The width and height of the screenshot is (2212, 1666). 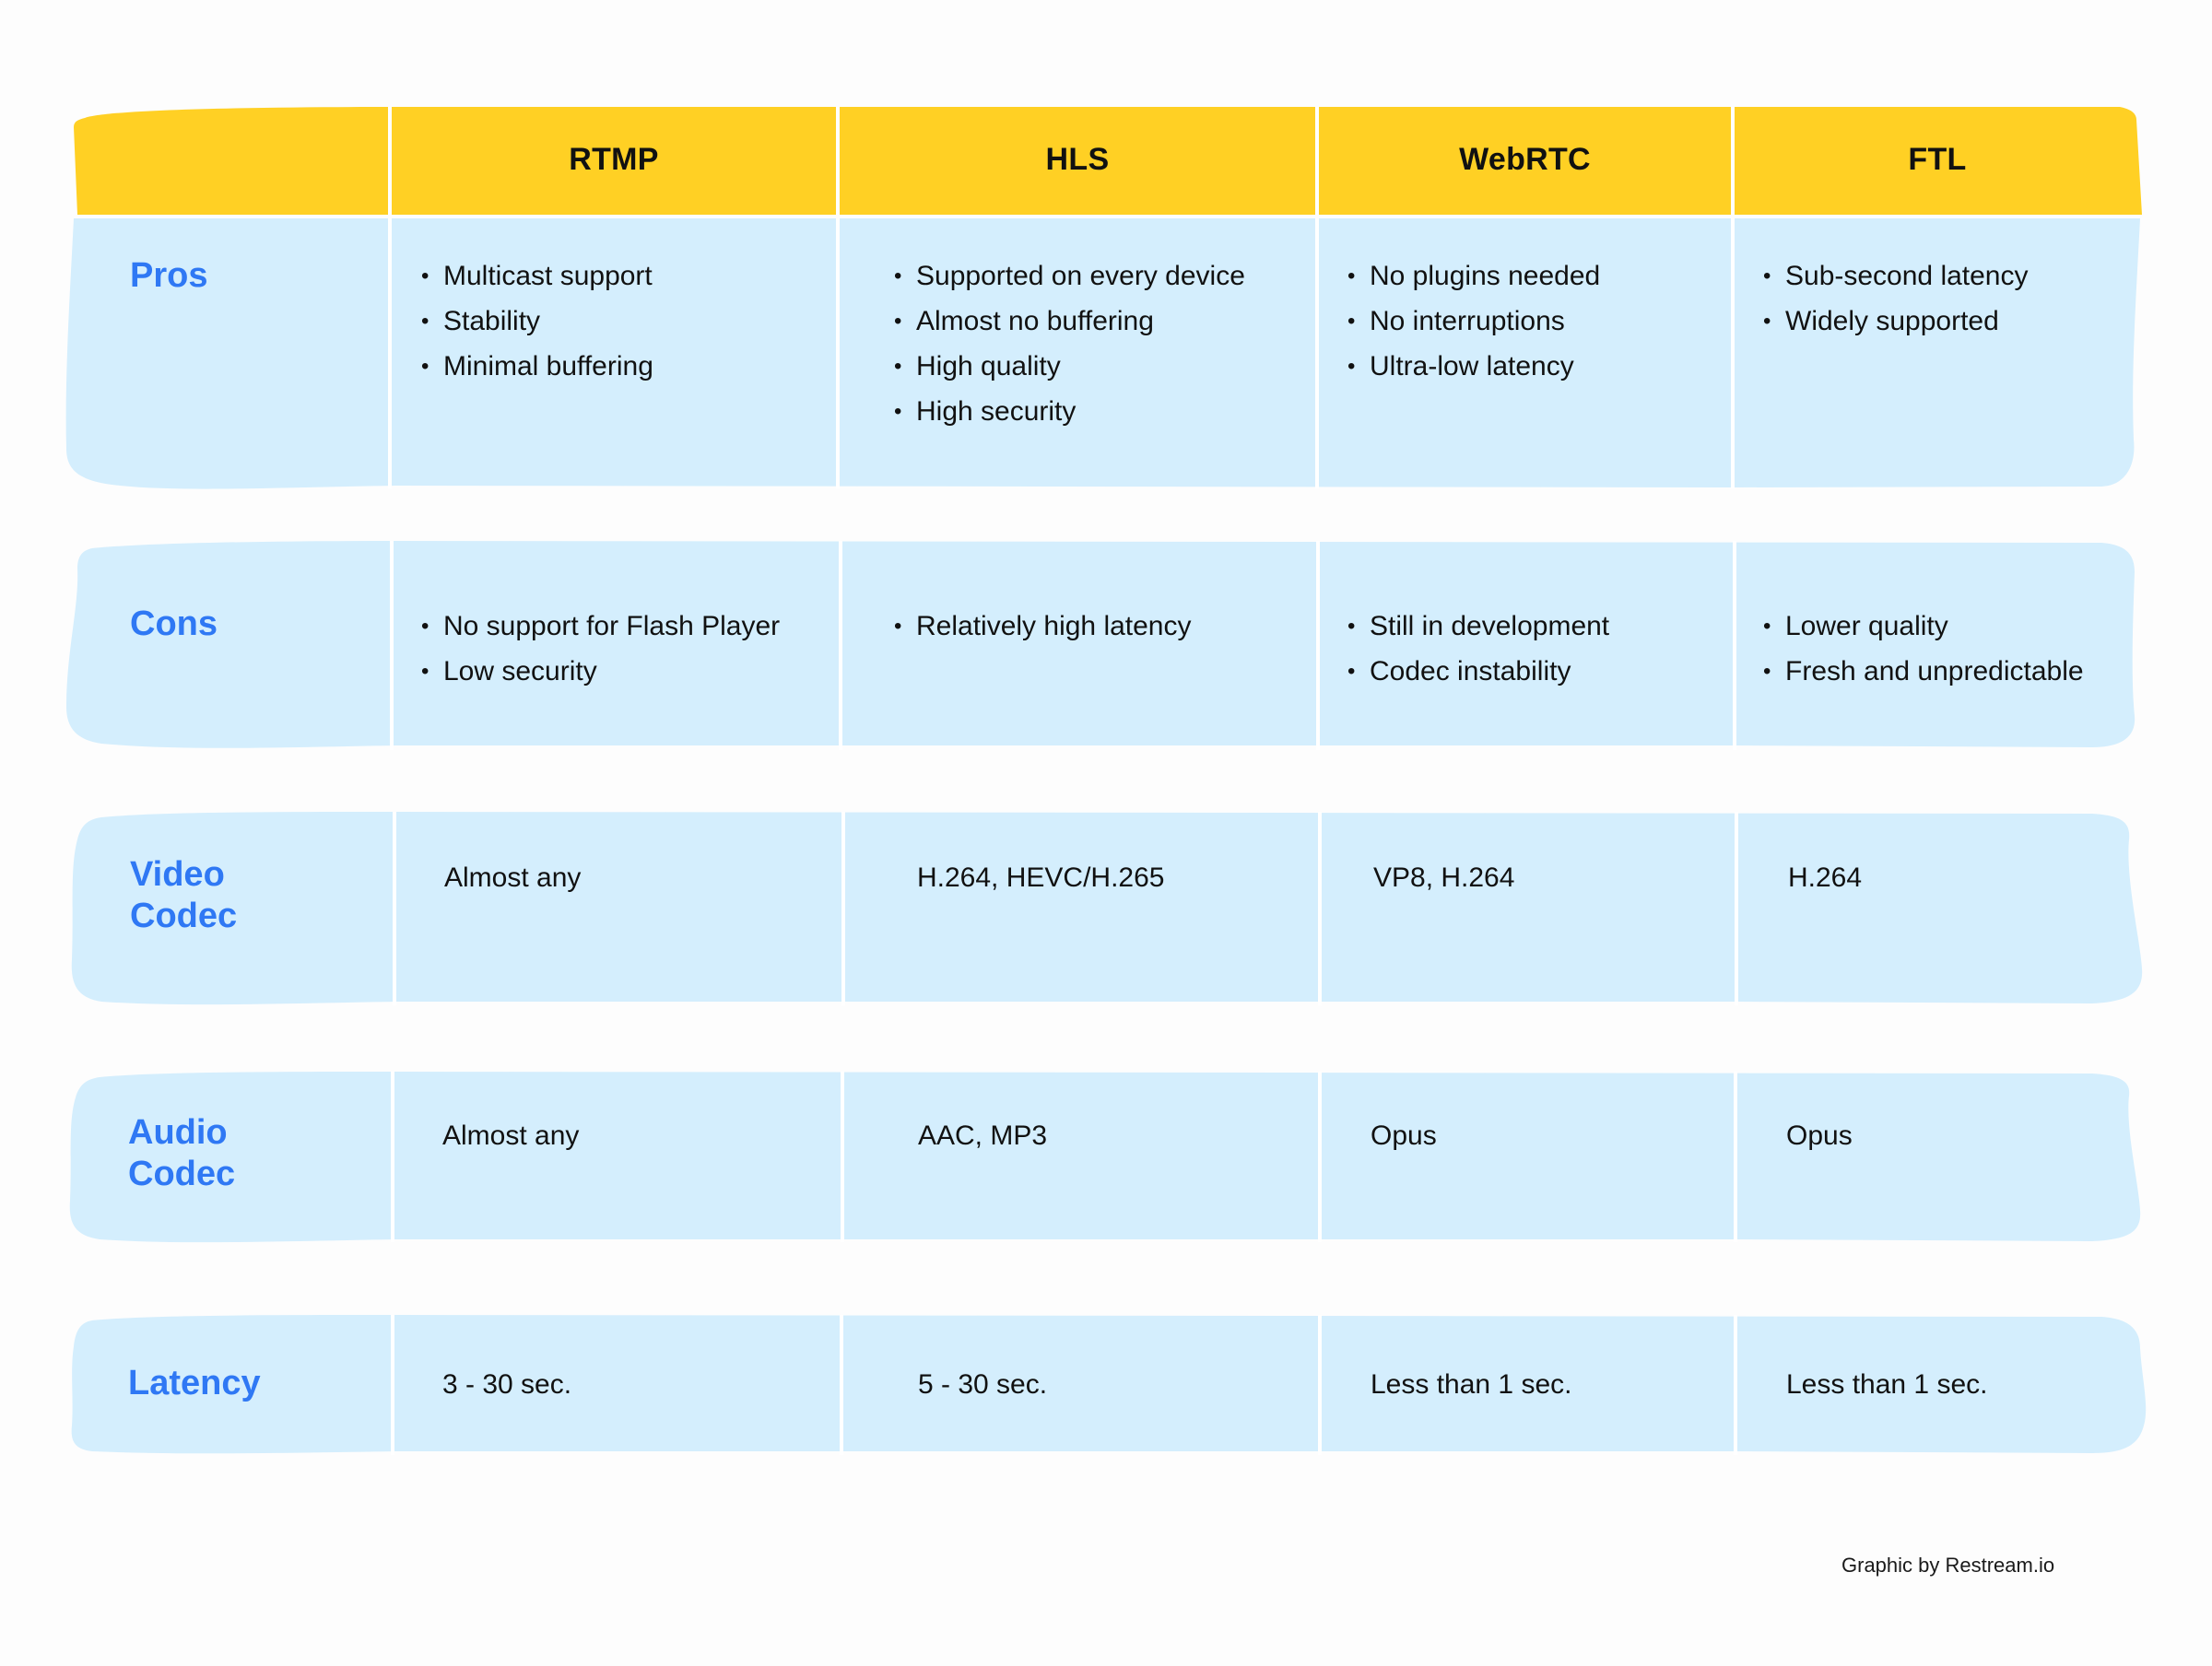 I want to click on list-item: • Sub-second latency, so click(x=1896, y=276).